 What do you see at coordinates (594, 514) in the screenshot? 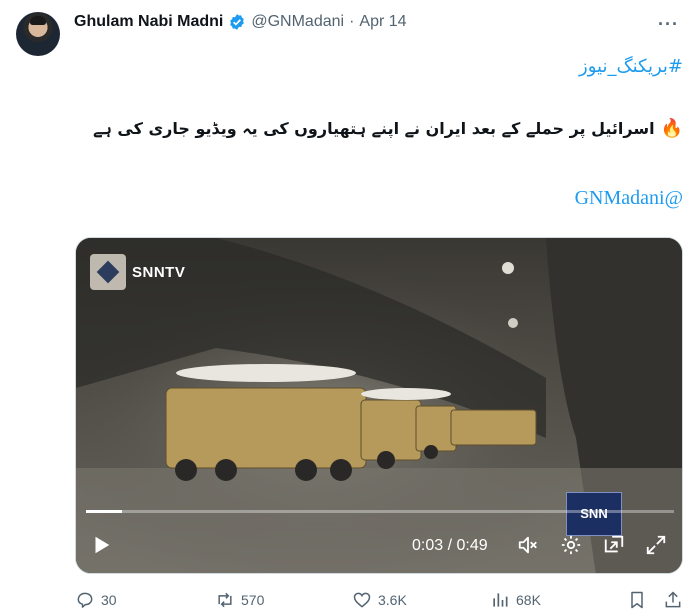
I see `snn-corner-logo: SNN` at bounding box center [594, 514].